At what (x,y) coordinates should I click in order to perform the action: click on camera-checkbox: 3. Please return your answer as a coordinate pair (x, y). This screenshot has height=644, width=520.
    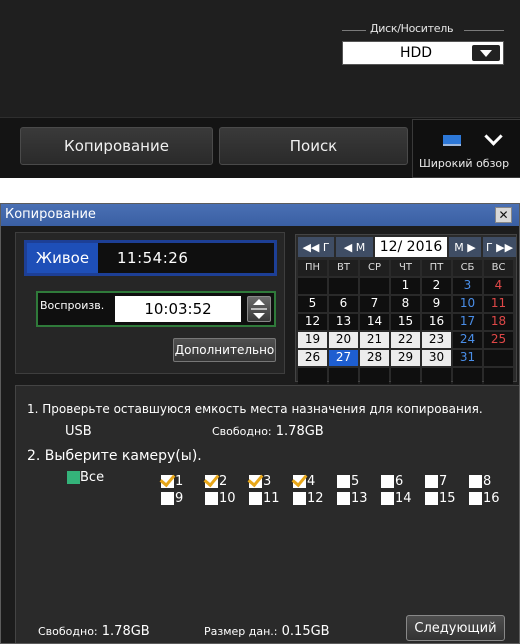
    Looking at the image, I should click on (260, 481).